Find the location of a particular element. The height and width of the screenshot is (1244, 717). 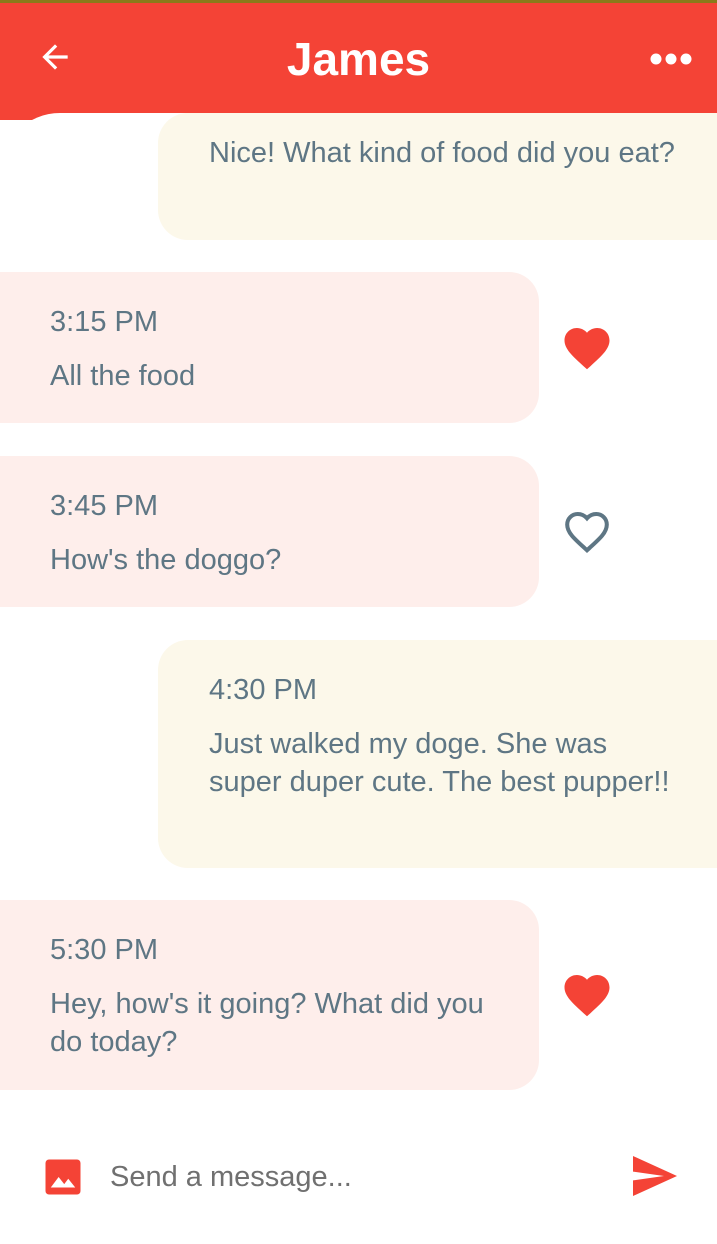

attach-image-button is located at coordinates (63, 1179).